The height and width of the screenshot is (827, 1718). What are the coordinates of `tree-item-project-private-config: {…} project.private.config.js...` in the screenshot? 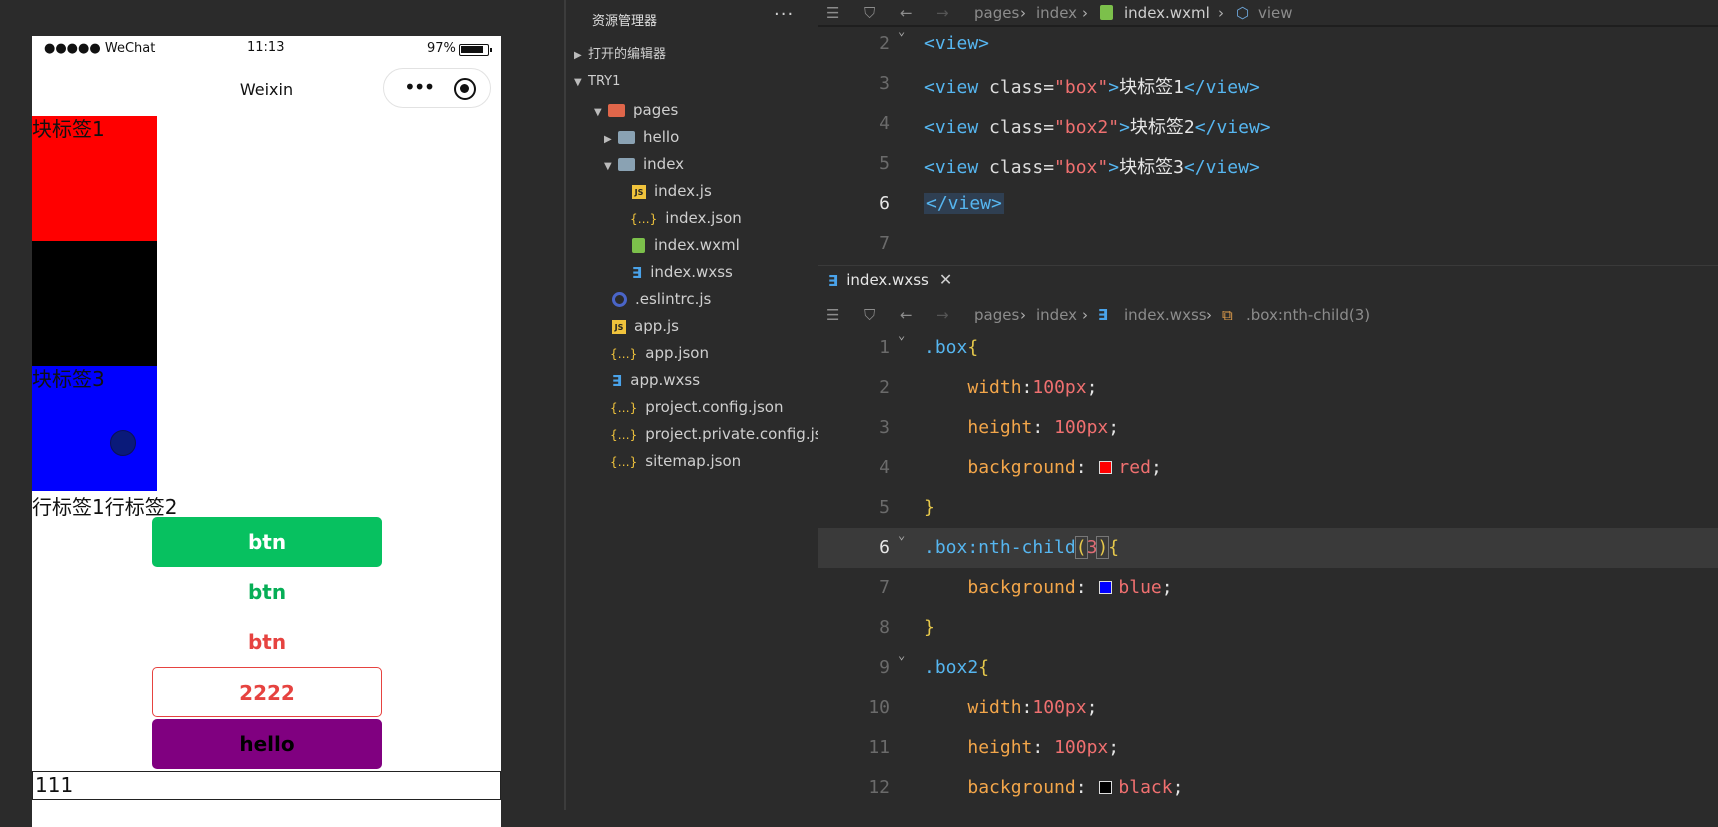 It's located at (723, 434).